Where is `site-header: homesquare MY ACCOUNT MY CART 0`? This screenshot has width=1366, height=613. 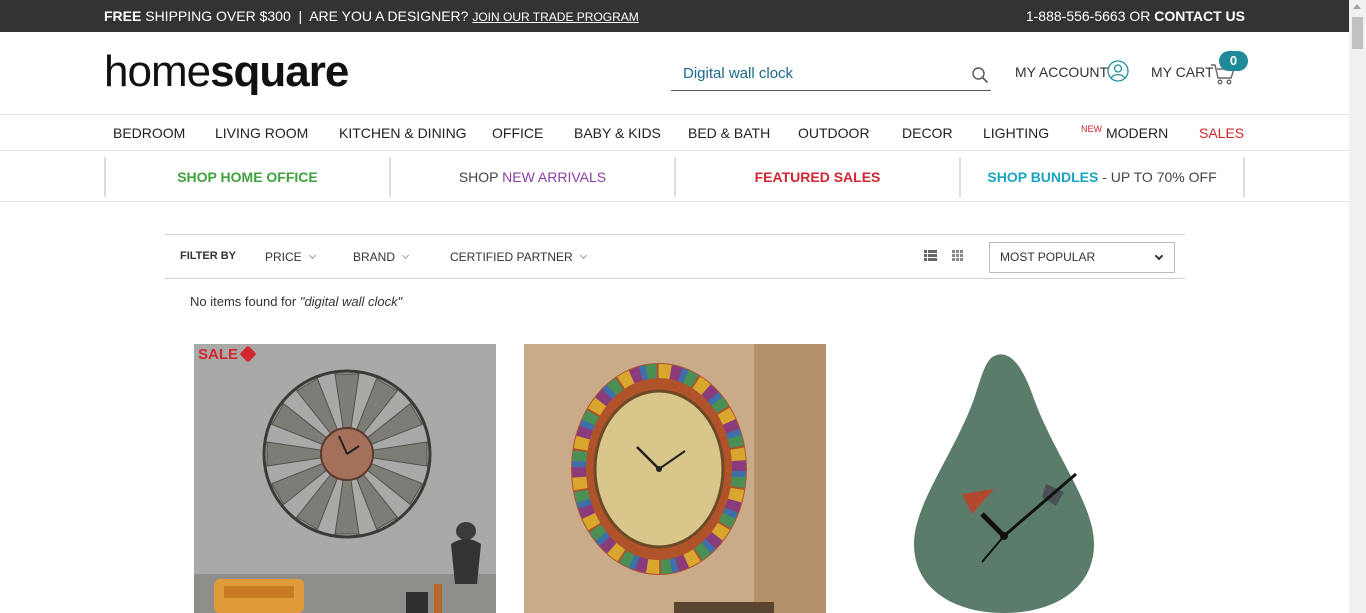
site-header: homesquare MY ACCOUNT MY CART 0 is located at coordinates (674, 73).